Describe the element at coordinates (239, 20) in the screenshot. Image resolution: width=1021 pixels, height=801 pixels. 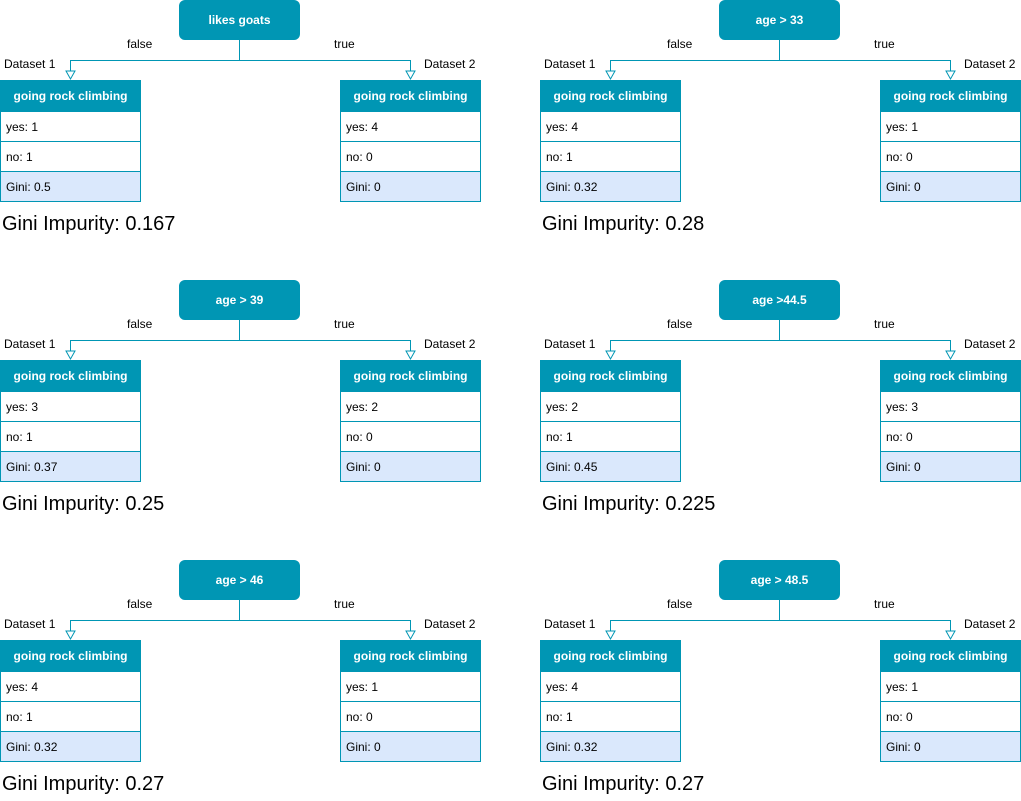
I see `split-condition-node: likes goats` at that location.